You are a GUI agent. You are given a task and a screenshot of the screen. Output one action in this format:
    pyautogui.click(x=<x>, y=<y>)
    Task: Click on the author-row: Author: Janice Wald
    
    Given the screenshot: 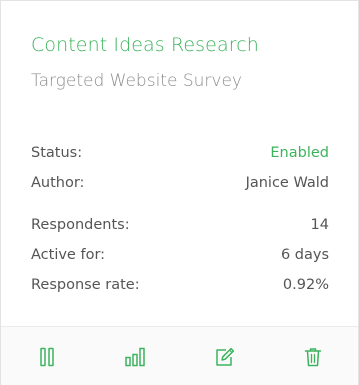 What is the action you would take?
    pyautogui.click(x=180, y=186)
    